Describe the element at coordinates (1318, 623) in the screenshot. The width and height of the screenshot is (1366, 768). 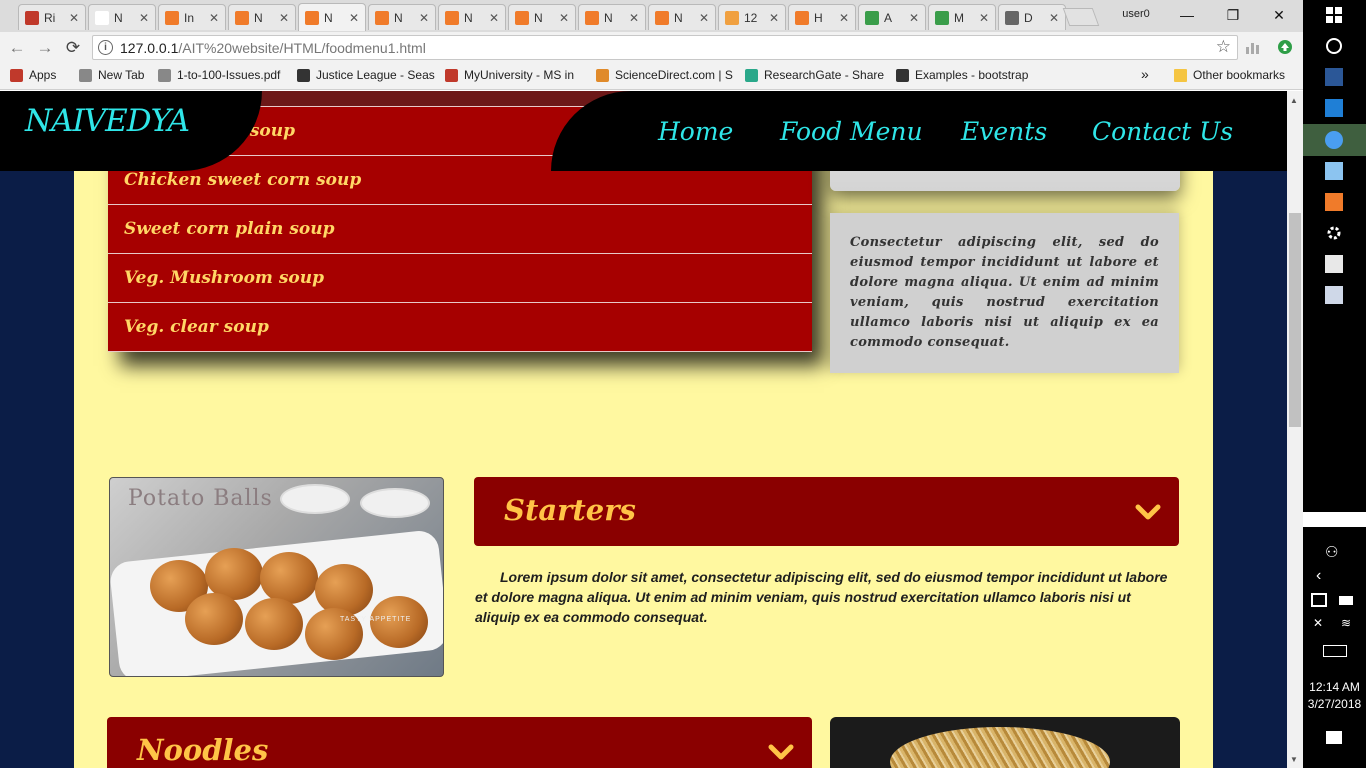
I see `mute-icon: ✕` at that location.